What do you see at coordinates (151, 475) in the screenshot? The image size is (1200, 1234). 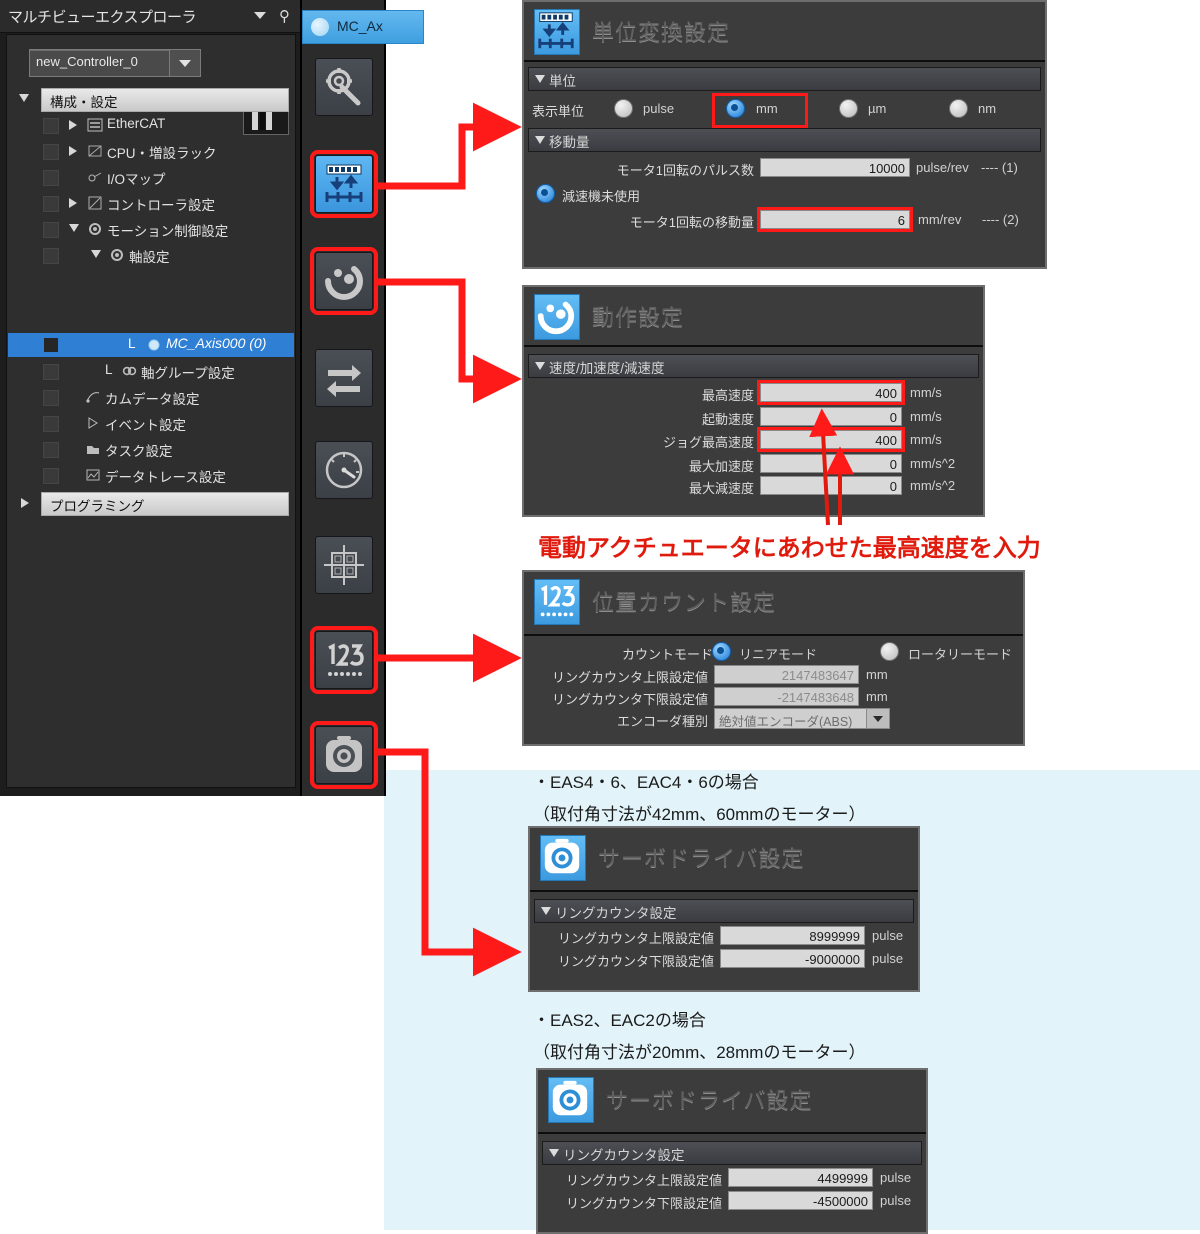 I see `tree-row-data-trace: データトレース設定` at bounding box center [151, 475].